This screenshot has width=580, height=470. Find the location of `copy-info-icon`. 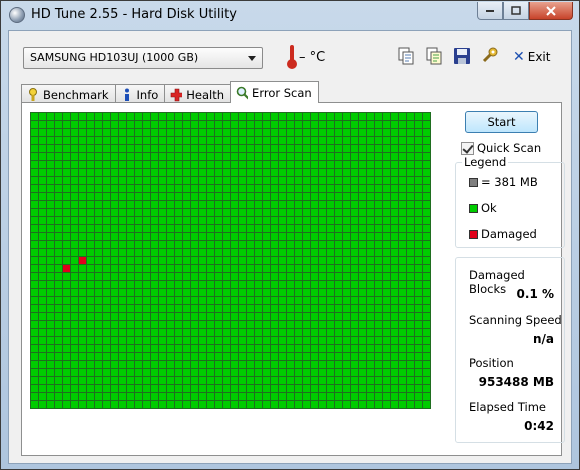

copy-info-icon is located at coordinates (434, 56).